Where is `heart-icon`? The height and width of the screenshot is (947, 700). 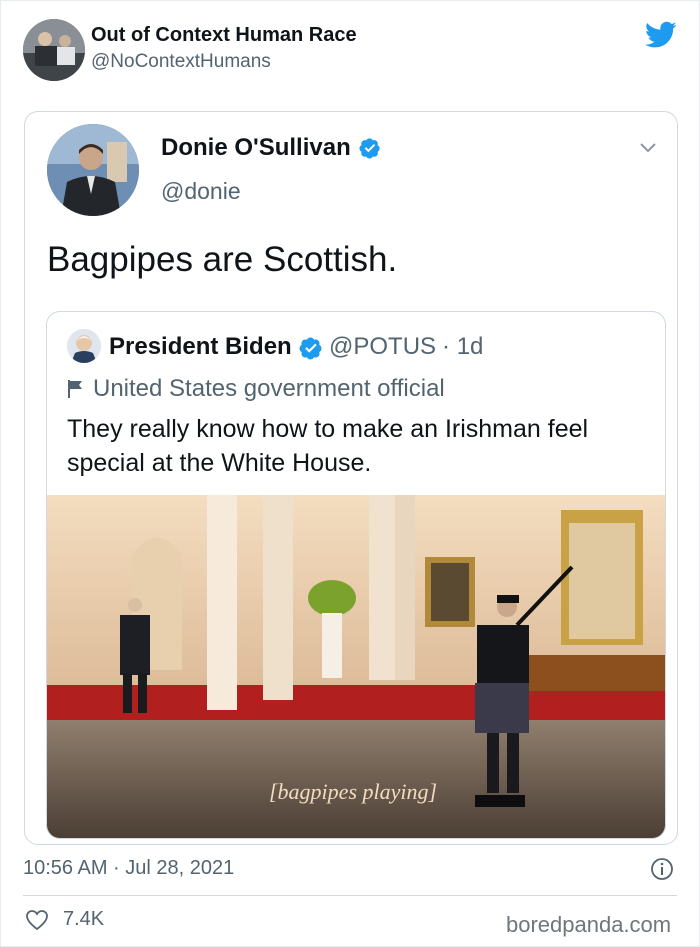
heart-icon is located at coordinates (37, 920).